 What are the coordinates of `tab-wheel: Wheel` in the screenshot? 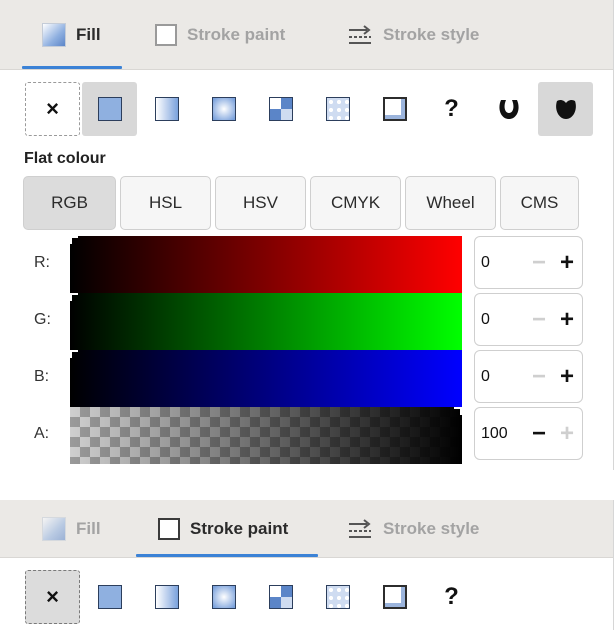 It's located at (450, 203).